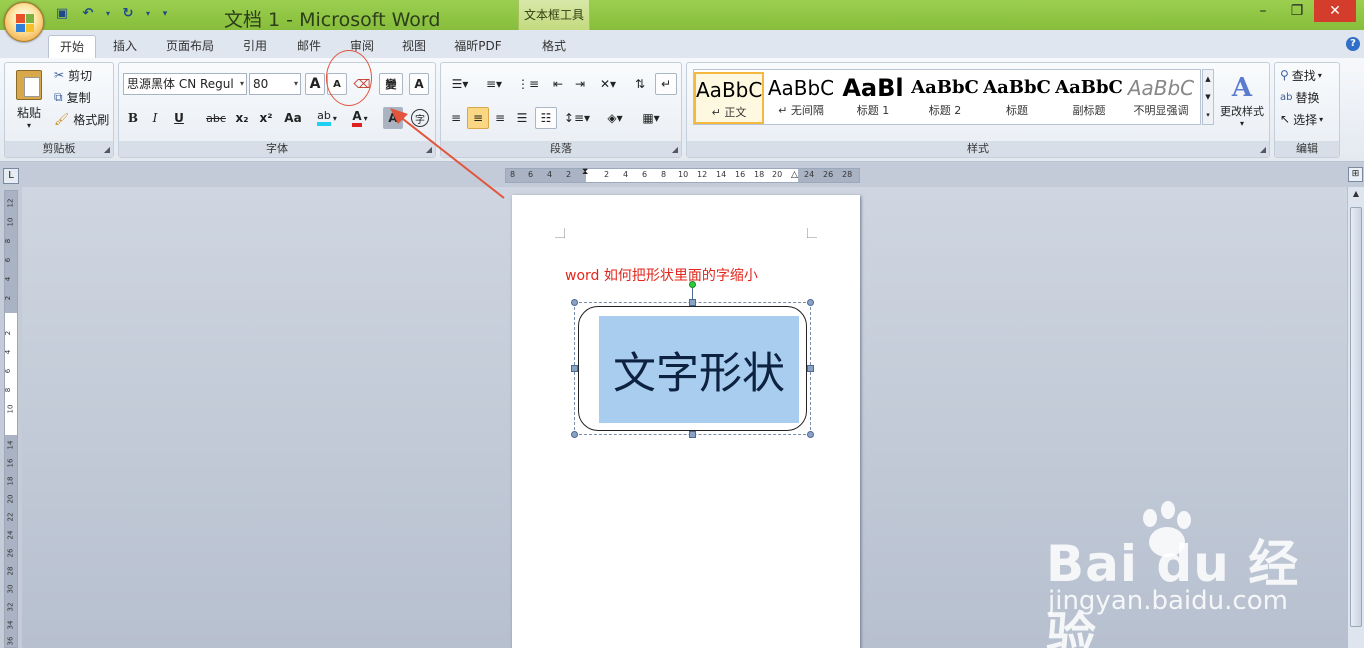 The height and width of the screenshot is (648, 1364). Describe the element at coordinates (1017, 110) in the screenshot. I see `style-name: 标题` at that location.